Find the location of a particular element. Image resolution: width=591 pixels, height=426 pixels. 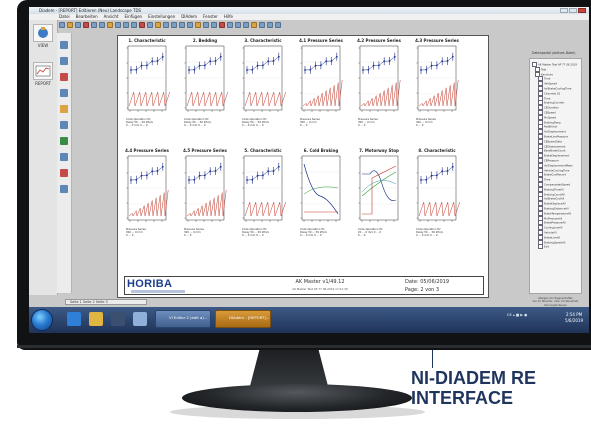

maximize-button is located at coordinates (573, 10).